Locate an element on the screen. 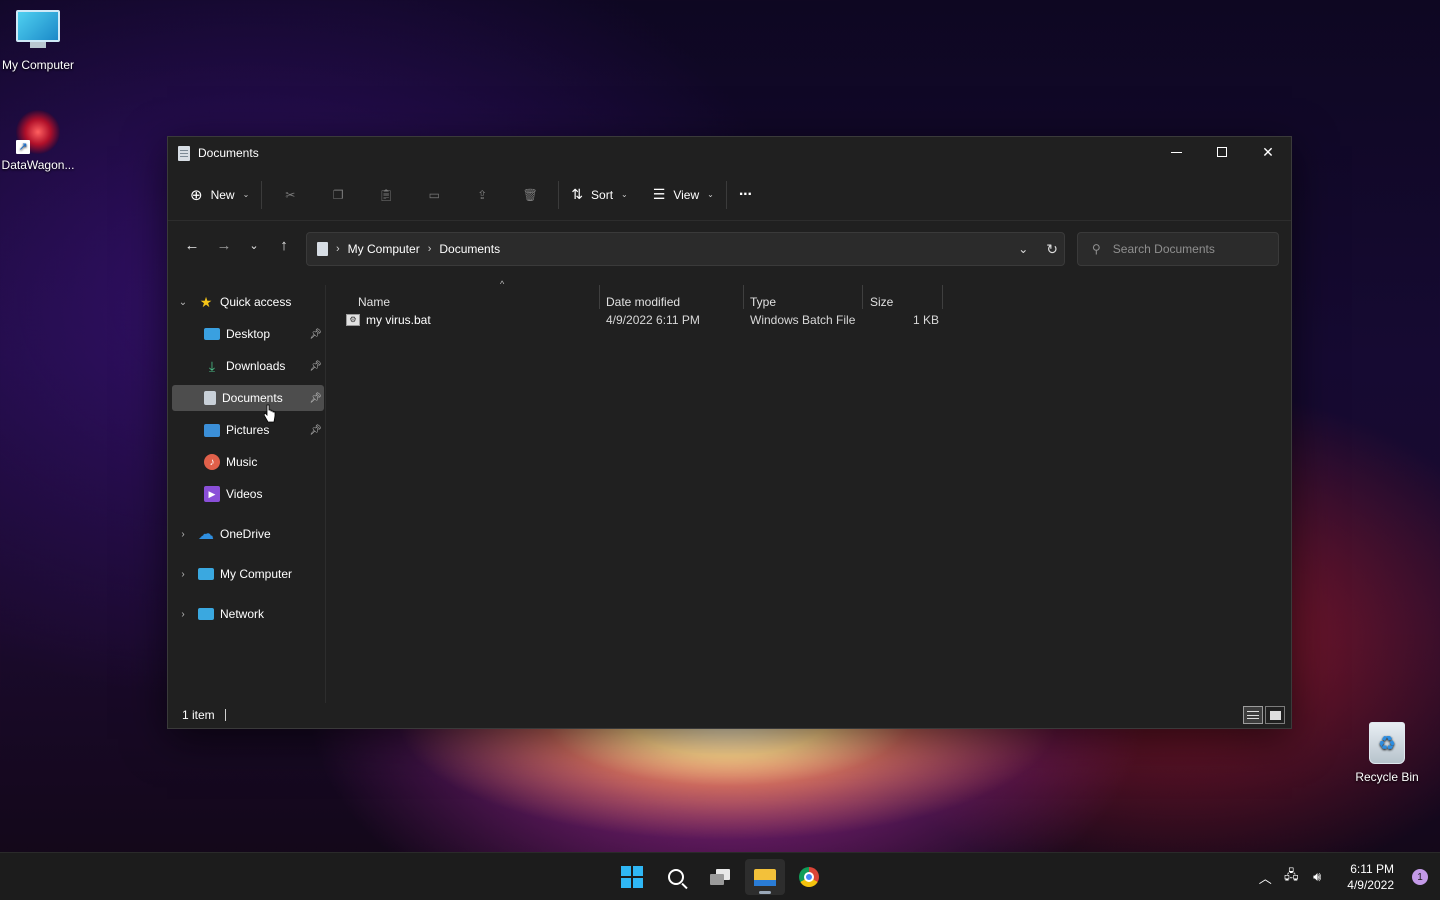 The image size is (1440, 900). batch-file-icon: ⚙ is located at coordinates (353, 320).